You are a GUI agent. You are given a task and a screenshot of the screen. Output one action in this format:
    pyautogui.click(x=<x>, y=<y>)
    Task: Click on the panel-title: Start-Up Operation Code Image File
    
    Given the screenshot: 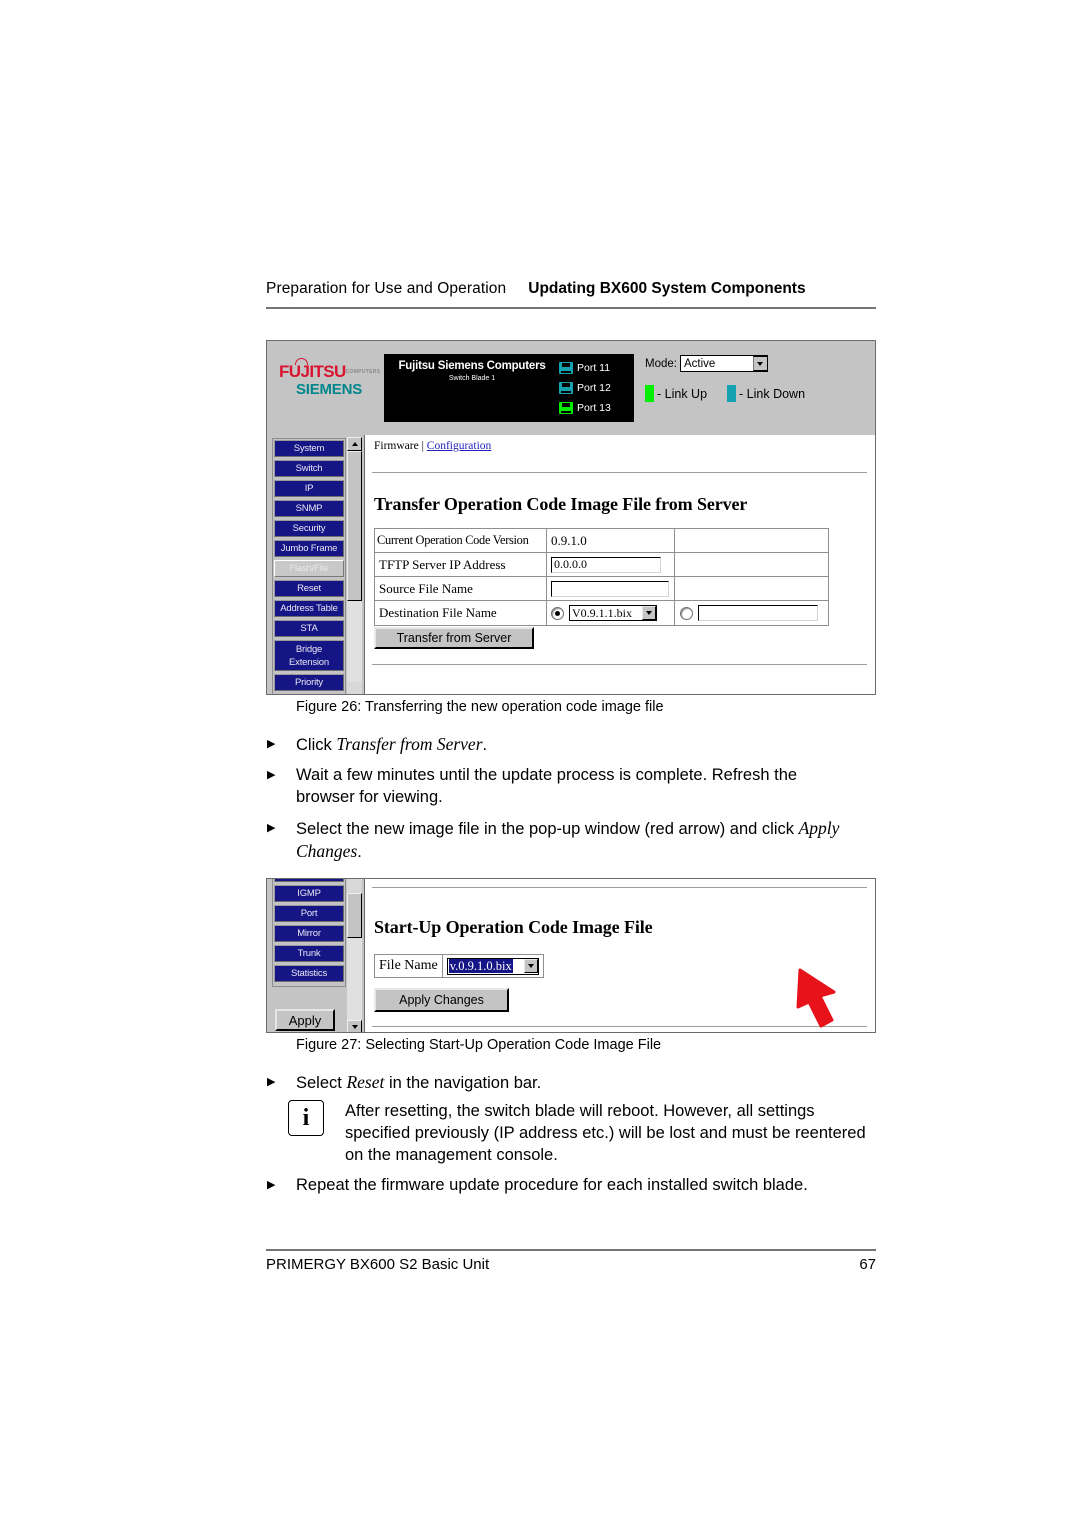 What is the action you would take?
    pyautogui.click(x=513, y=927)
    